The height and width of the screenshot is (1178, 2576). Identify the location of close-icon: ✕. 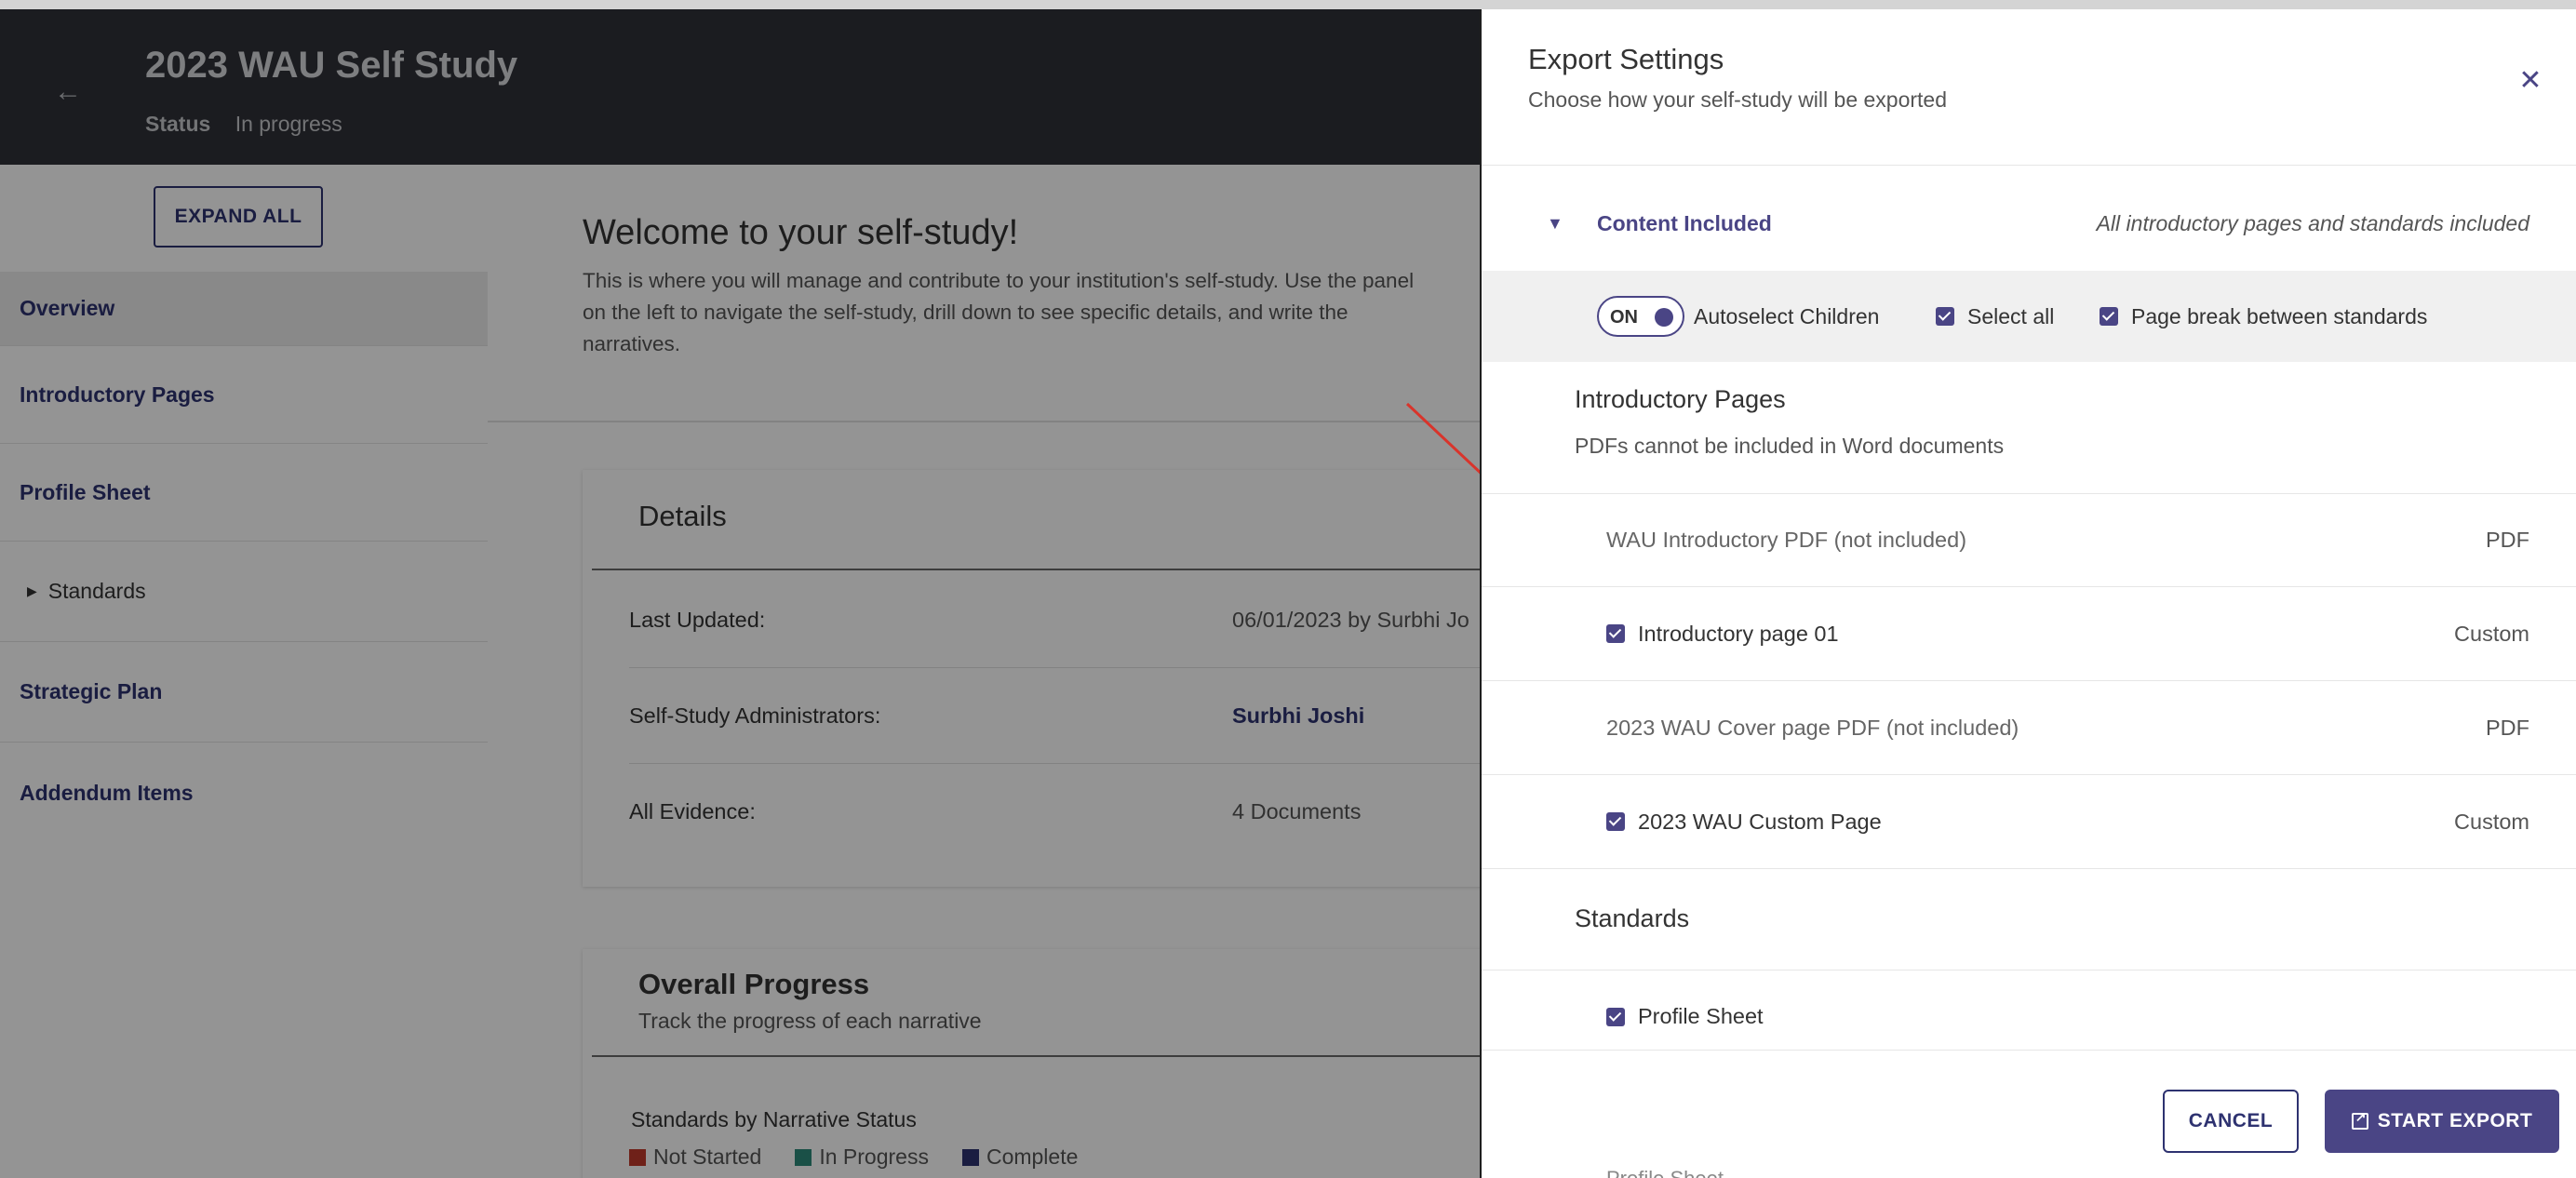
(2530, 81).